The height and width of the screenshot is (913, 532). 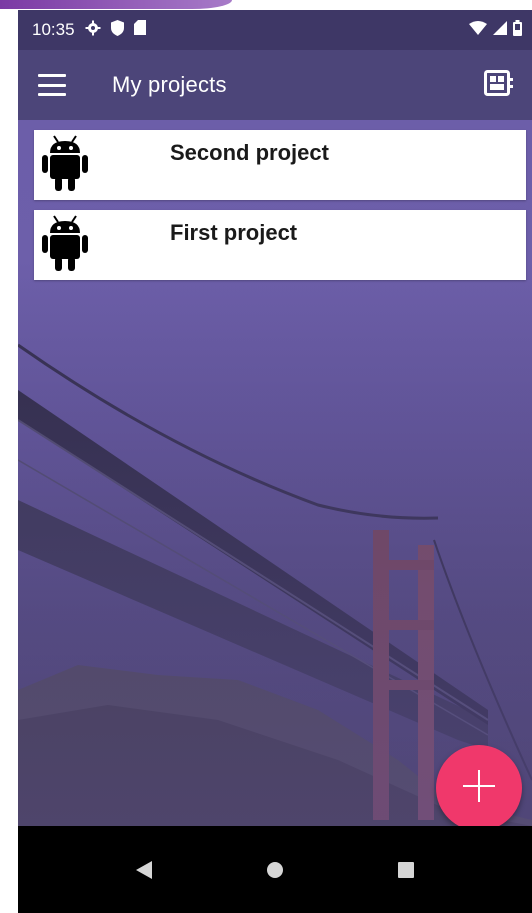 I want to click on hamburger-menu-icon, so click(x=52, y=85).